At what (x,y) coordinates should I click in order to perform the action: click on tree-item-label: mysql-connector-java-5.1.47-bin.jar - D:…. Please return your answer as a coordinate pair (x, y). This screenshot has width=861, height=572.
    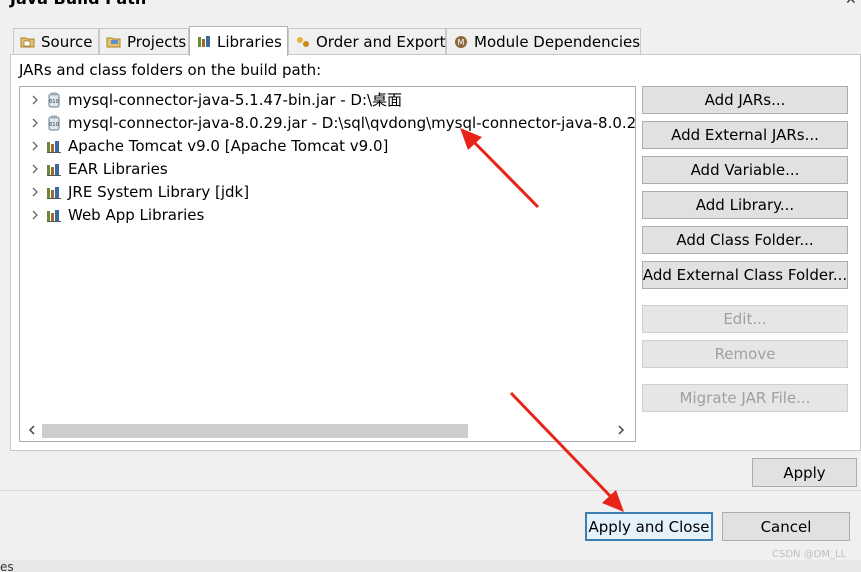
    Looking at the image, I should click on (235, 100).